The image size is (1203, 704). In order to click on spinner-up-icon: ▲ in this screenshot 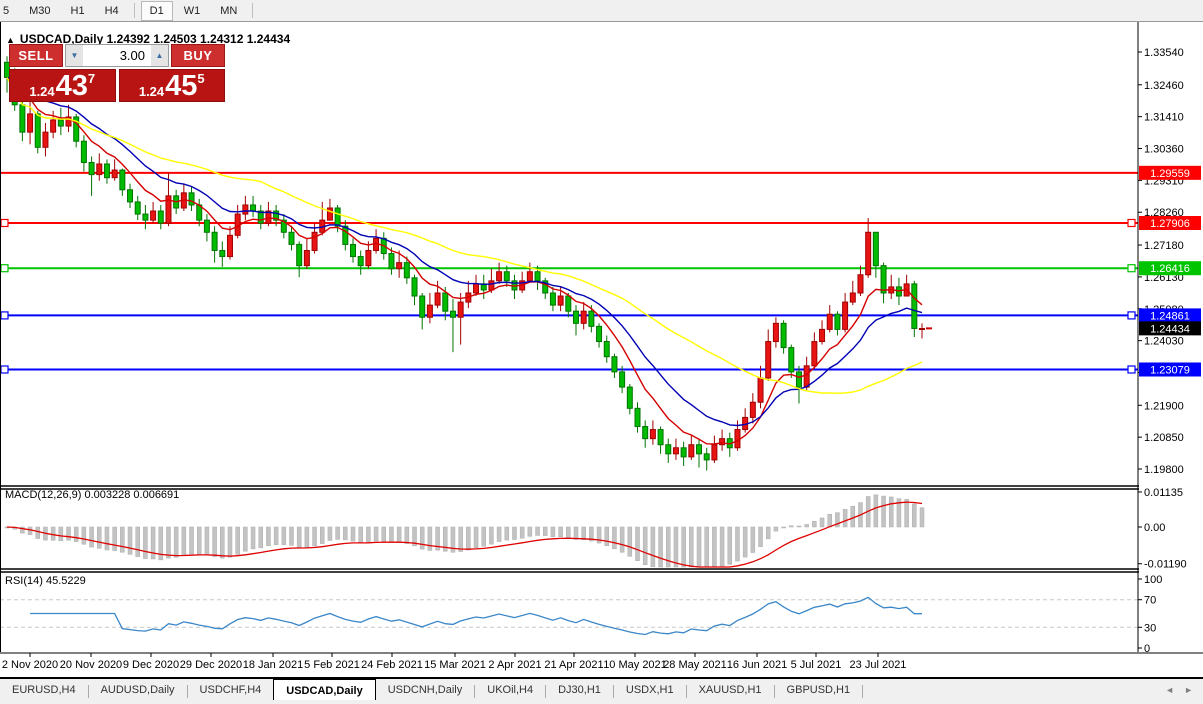, I will do `click(159, 55)`.